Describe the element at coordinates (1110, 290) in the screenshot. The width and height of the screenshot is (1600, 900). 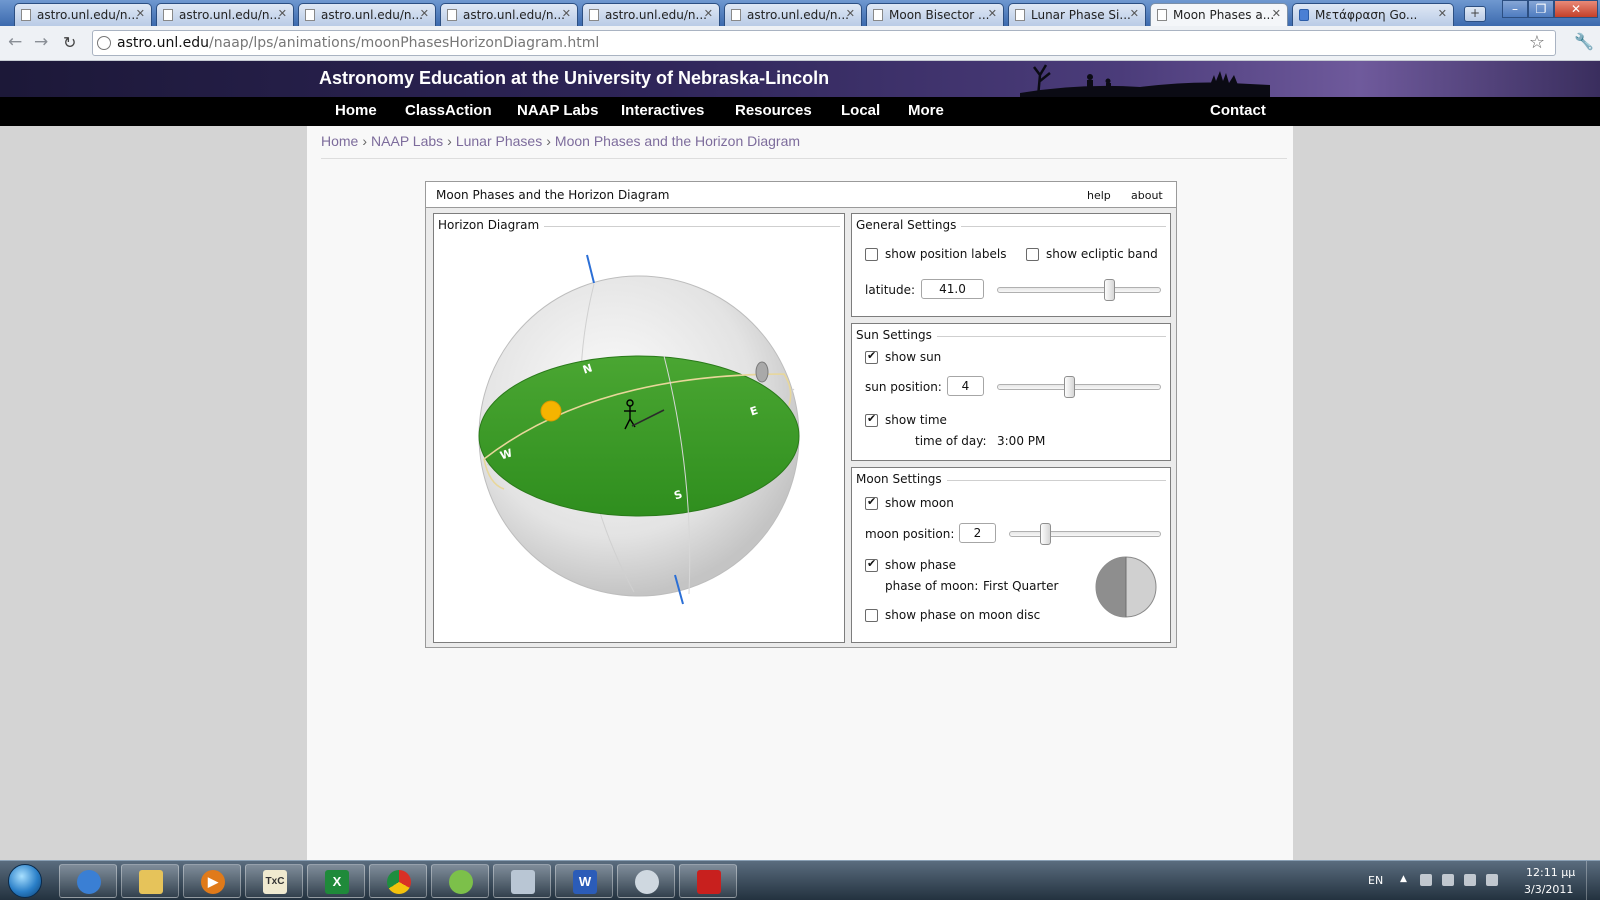
I see `latitude-slider-thumb` at that location.